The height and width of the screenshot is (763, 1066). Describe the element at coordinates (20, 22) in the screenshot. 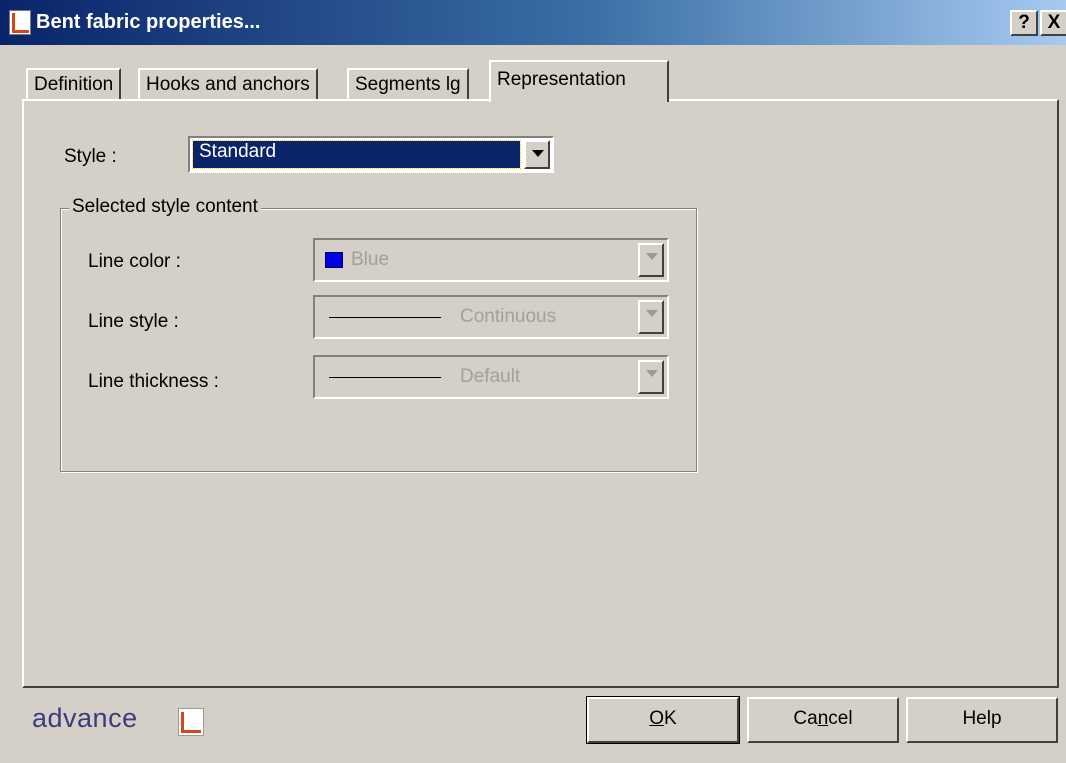

I see `app-icon` at that location.